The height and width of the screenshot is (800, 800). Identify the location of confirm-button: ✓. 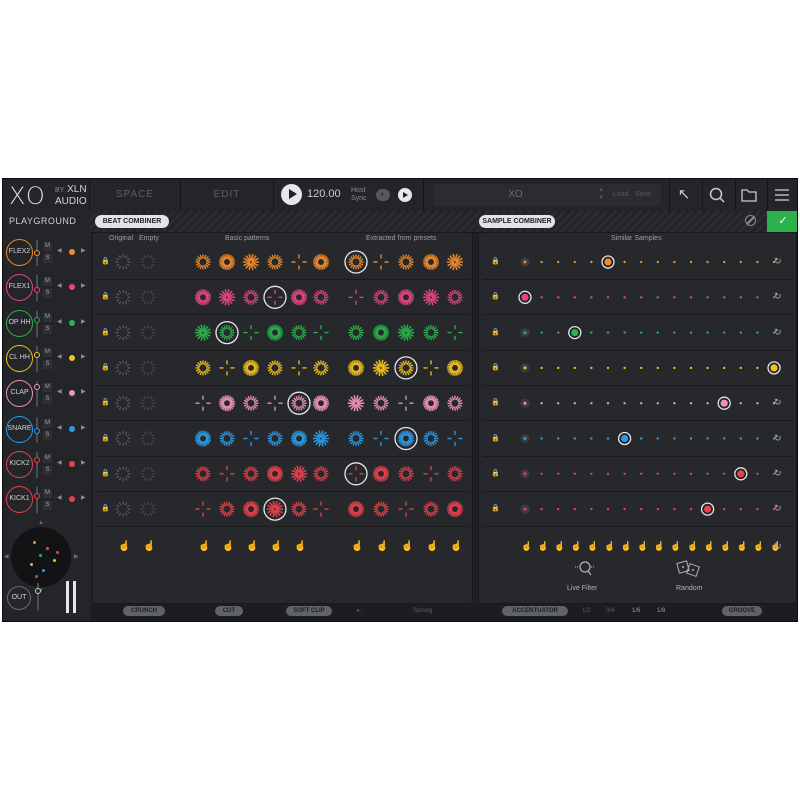
(782, 221).